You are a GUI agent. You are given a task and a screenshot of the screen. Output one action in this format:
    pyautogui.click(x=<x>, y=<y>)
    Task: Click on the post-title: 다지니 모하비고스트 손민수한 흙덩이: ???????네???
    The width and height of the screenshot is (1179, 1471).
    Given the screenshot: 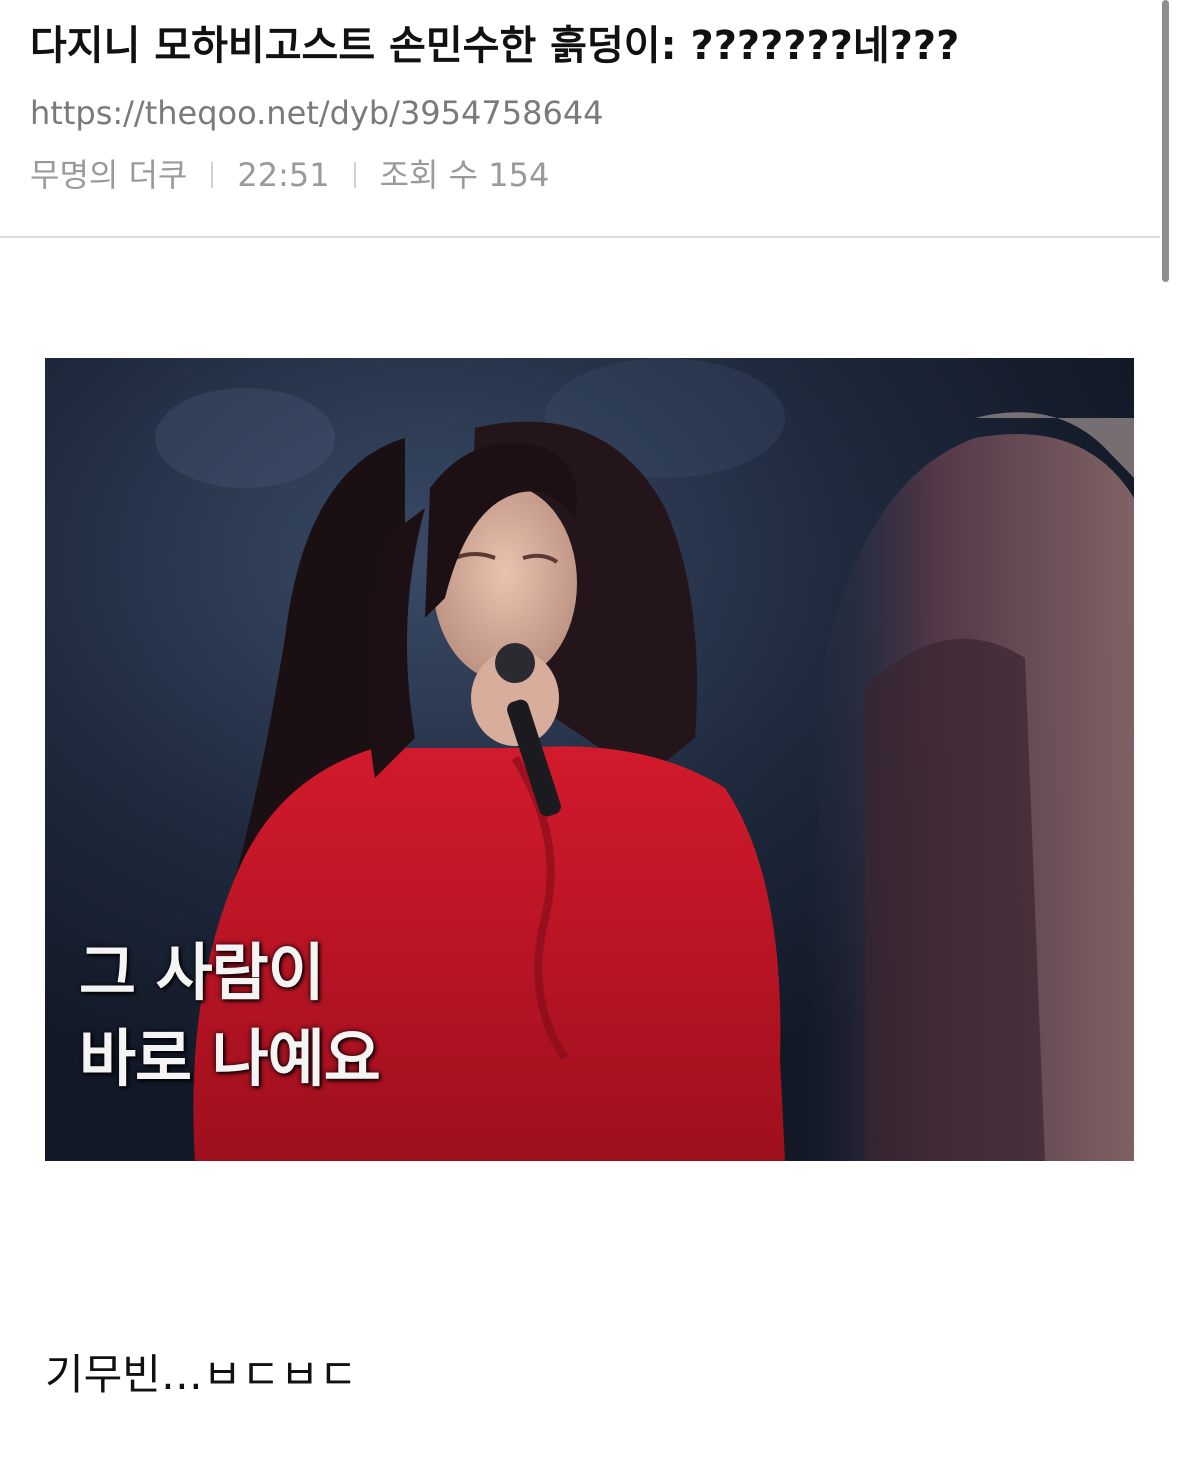 What is the action you would take?
    pyautogui.click(x=495, y=46)
    